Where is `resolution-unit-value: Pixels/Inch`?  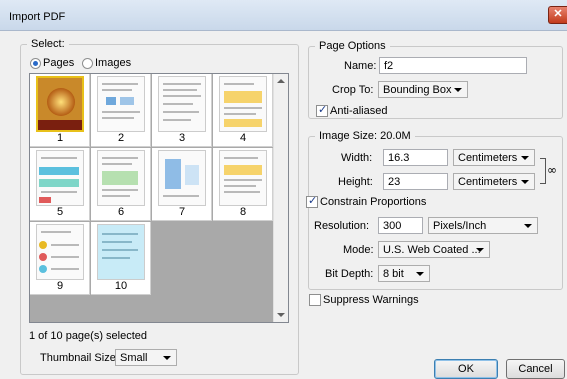 resolution-unit-value: Pixels/Inch is located at coordinates (460, 226).